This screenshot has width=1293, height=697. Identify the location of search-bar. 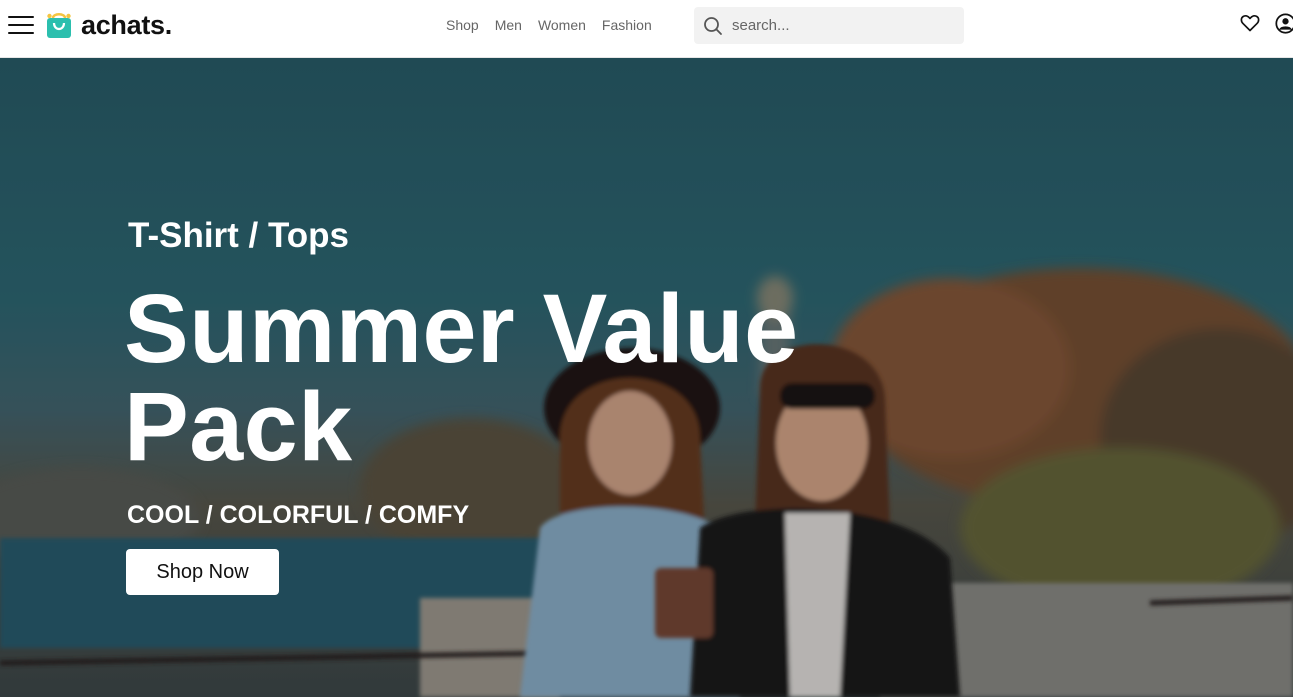
(829, 25).